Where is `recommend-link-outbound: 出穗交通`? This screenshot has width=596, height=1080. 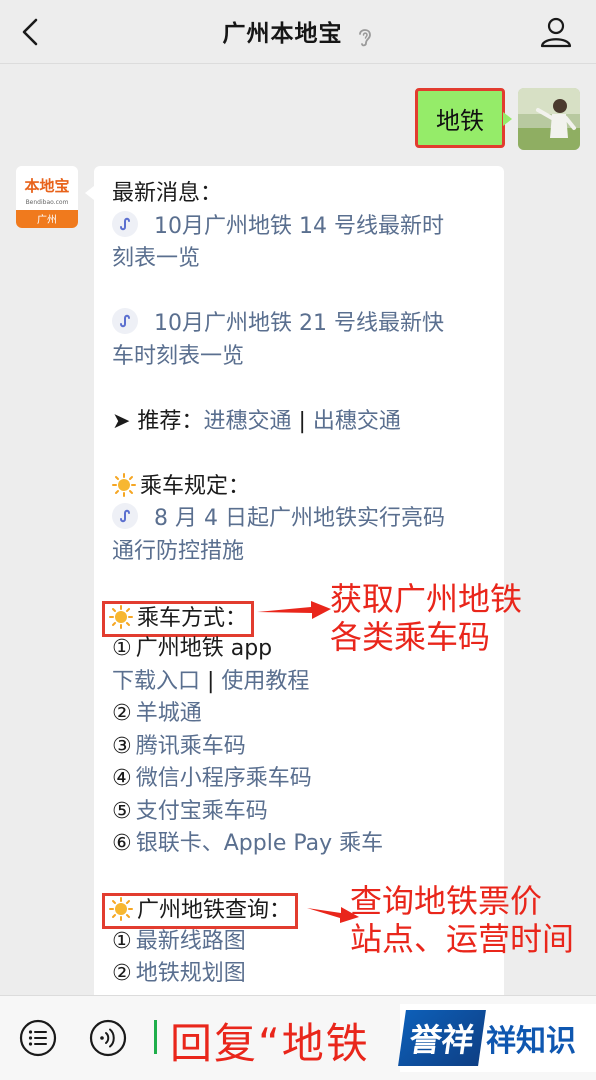 recommend-link-outbound: 出穗交通 is located at coordinates (357, 421).